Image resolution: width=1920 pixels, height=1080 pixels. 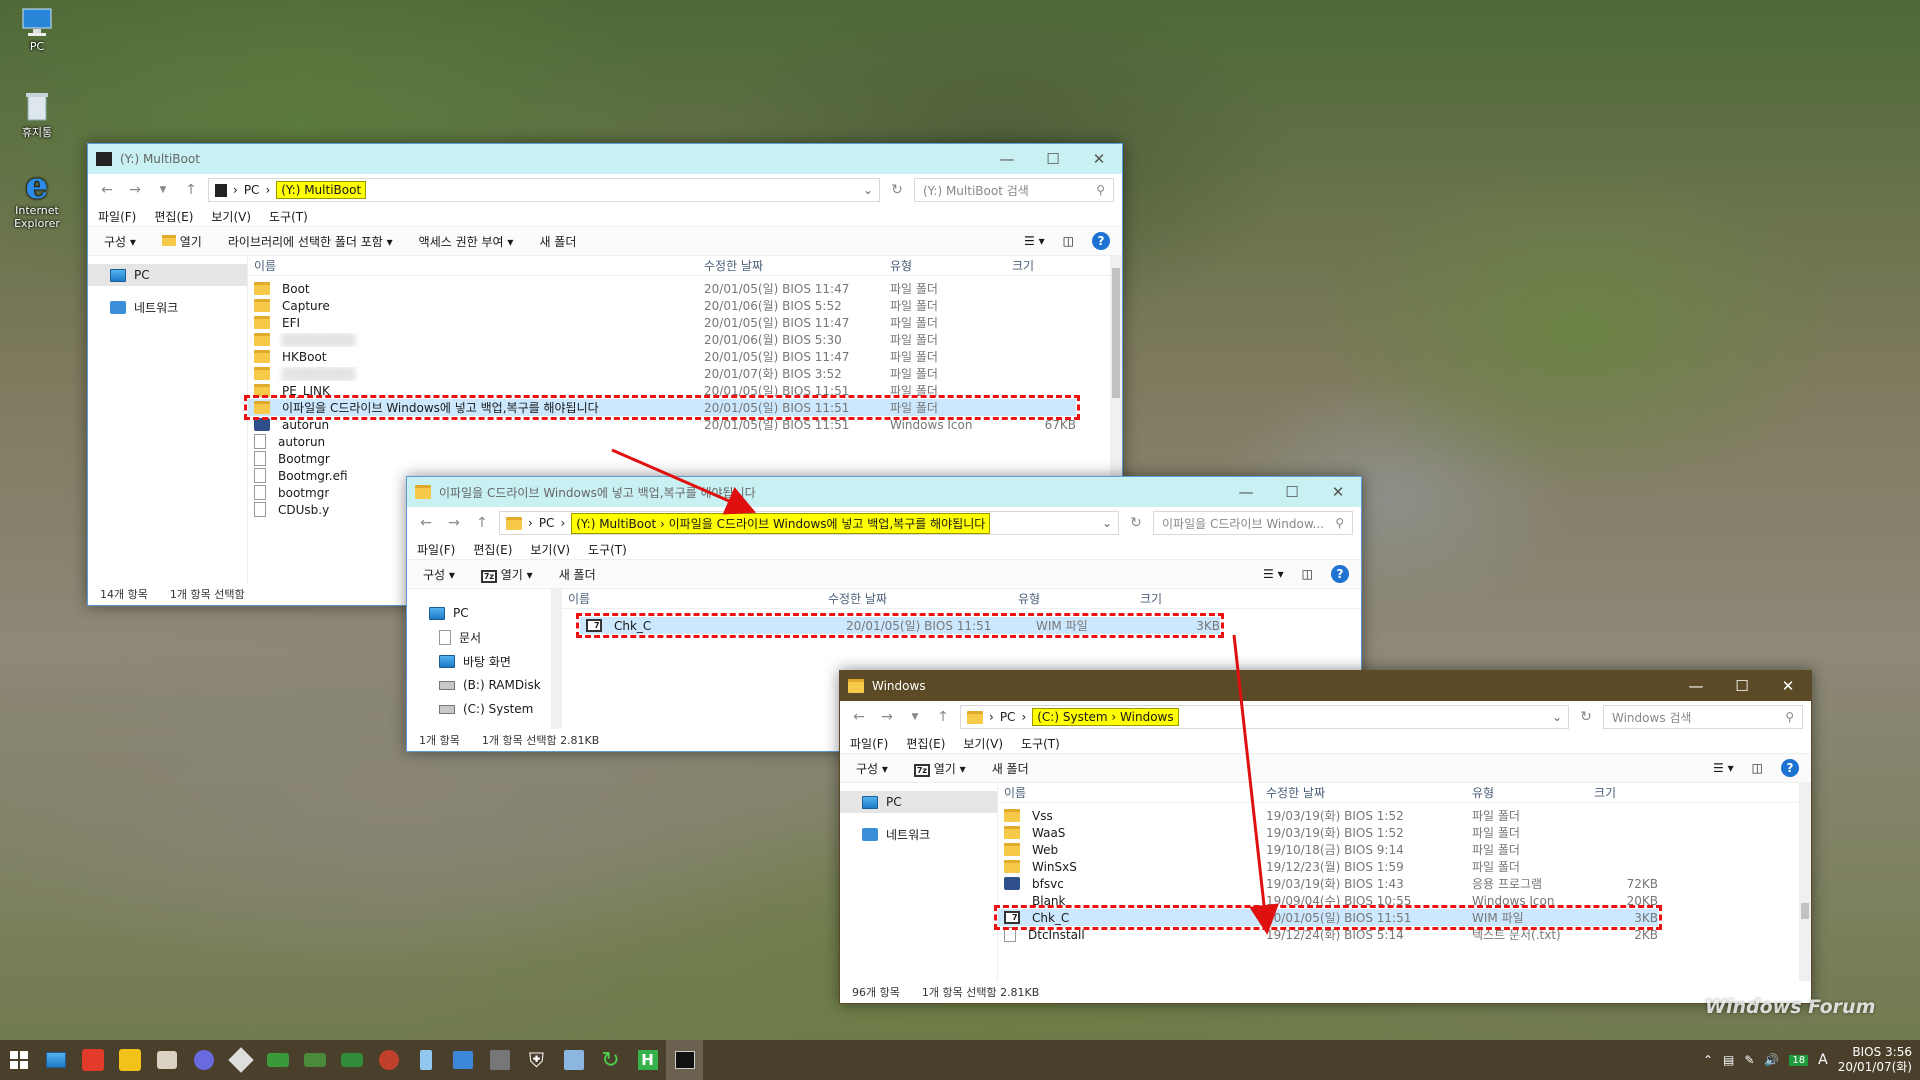 What do you see at coordinates (1328, 883) in the screenshot?
I see `file-row: bfsvc 19/03/19(화) BIOS 1:43 응용 프로그램 72KB` at bounding box center [1328, 883].